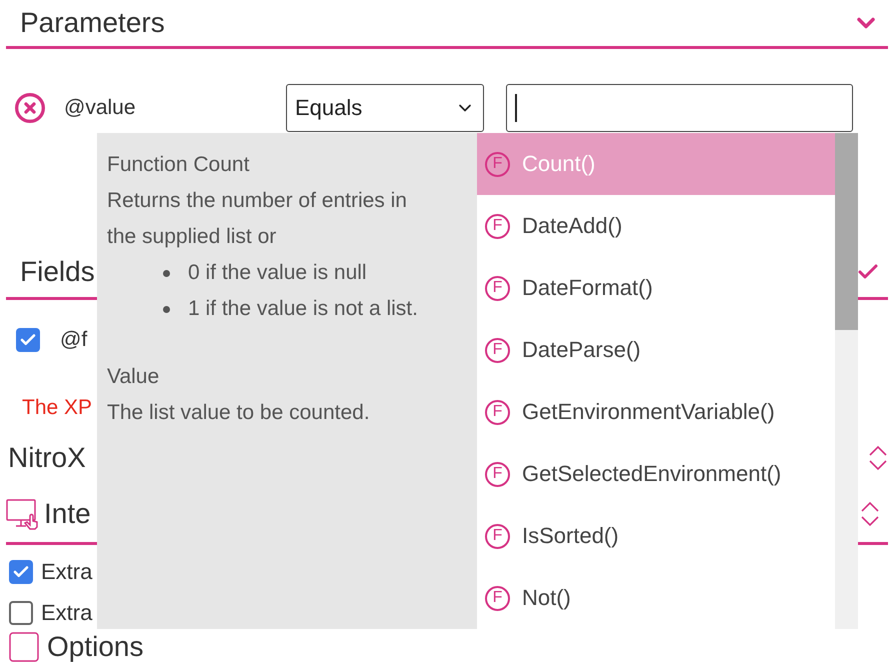  What do you see at coordinates (57, 408) in the screenshot?
I see `error-message: The XP` at bounding box center [57, 408].